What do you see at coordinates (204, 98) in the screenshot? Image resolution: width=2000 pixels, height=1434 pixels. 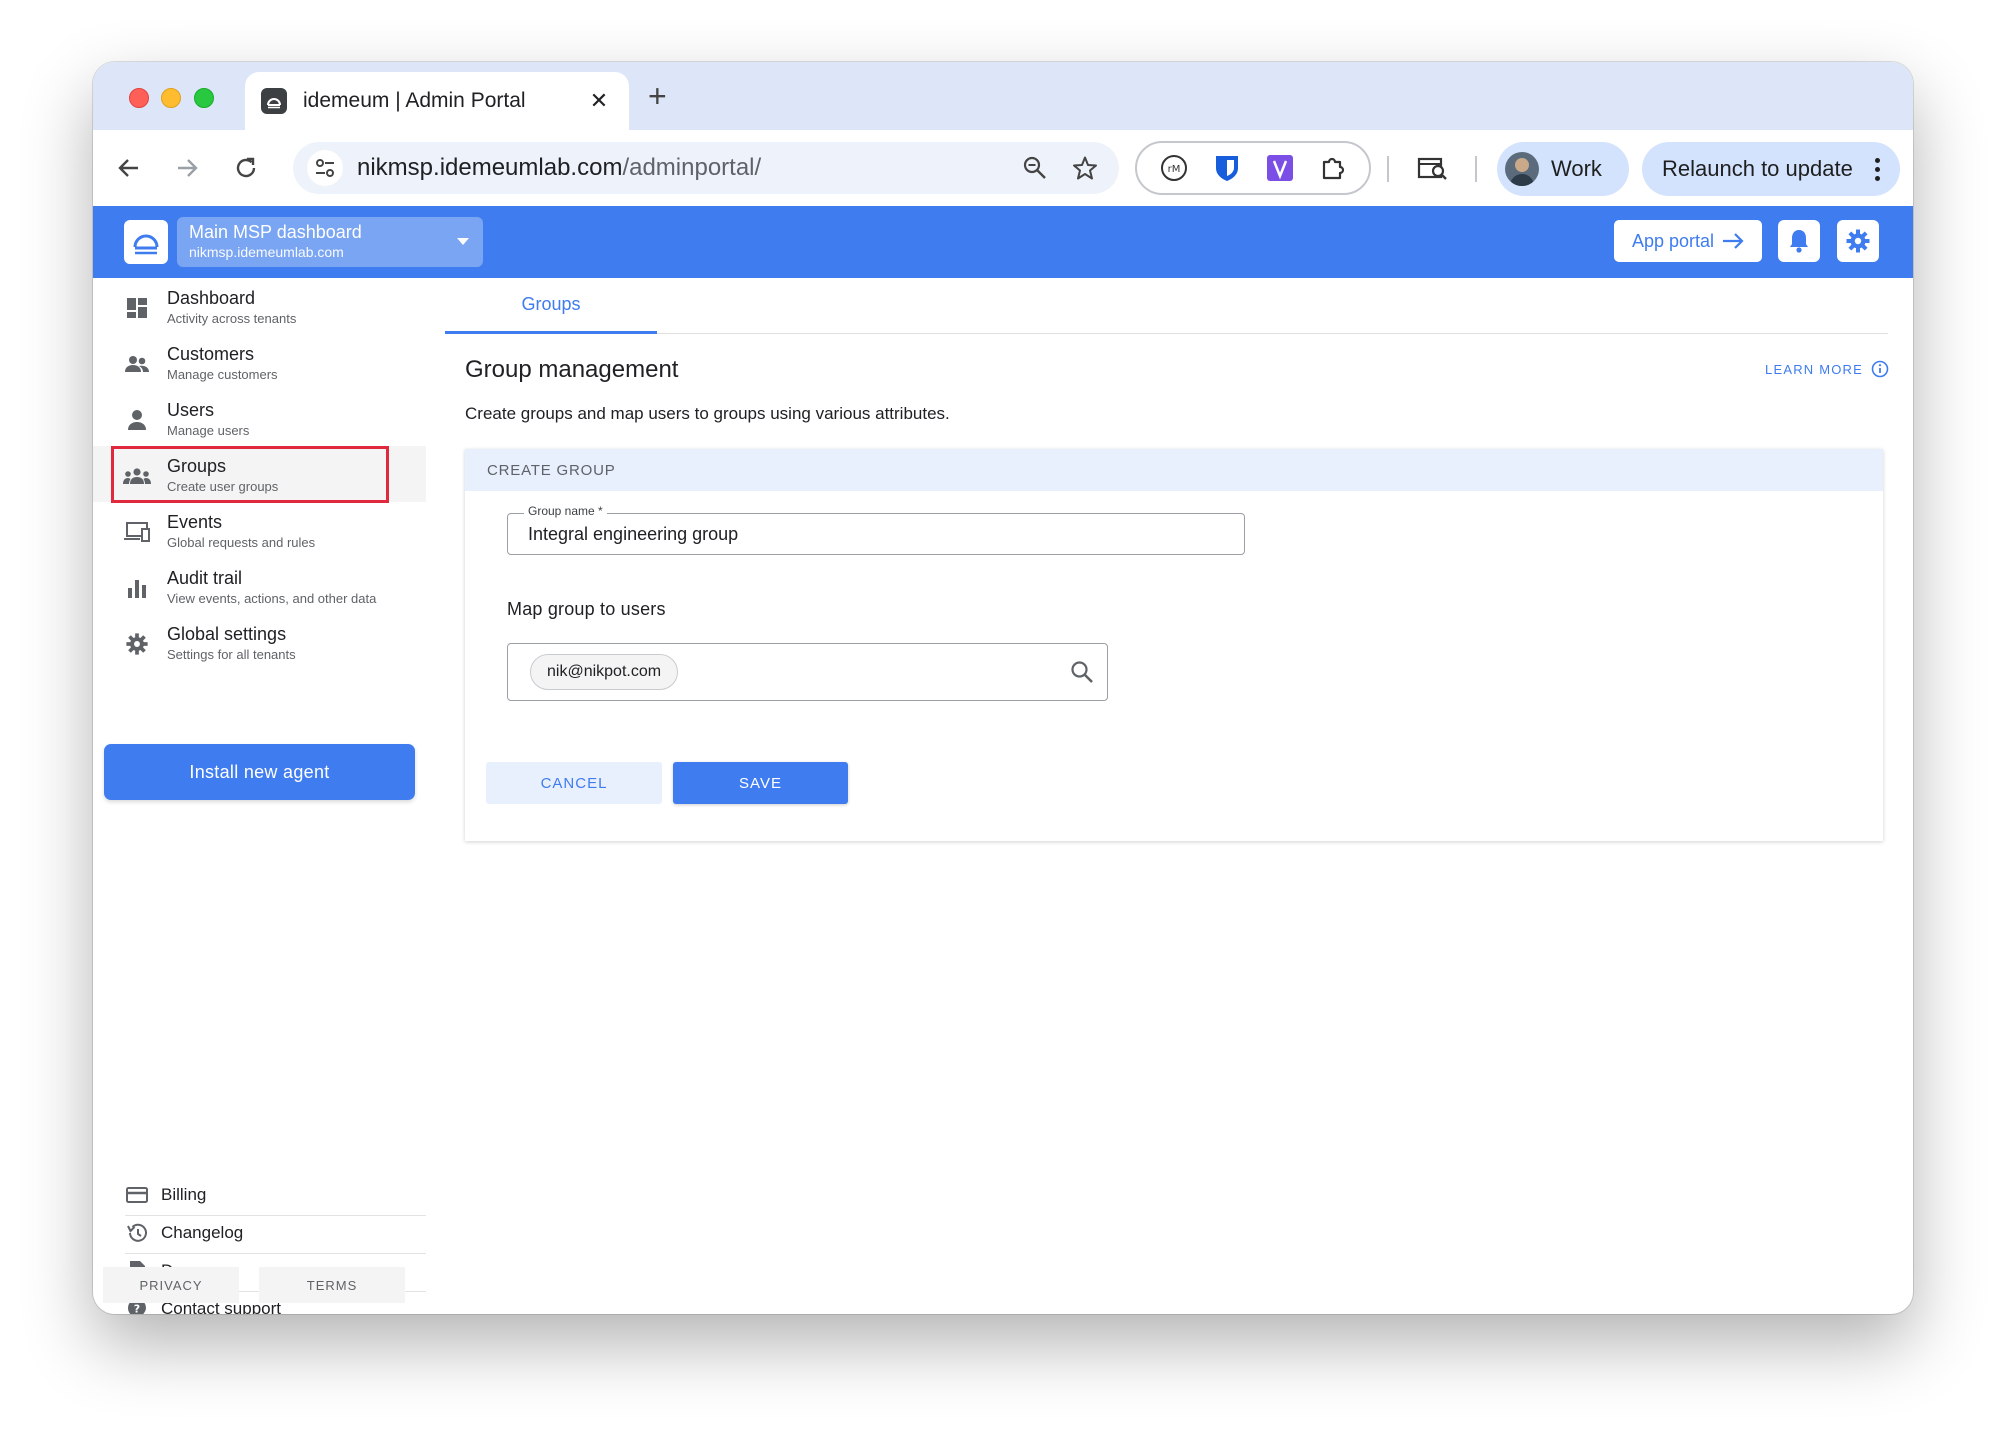 I see `maximize-window-button` at bounding box center [204, 98].